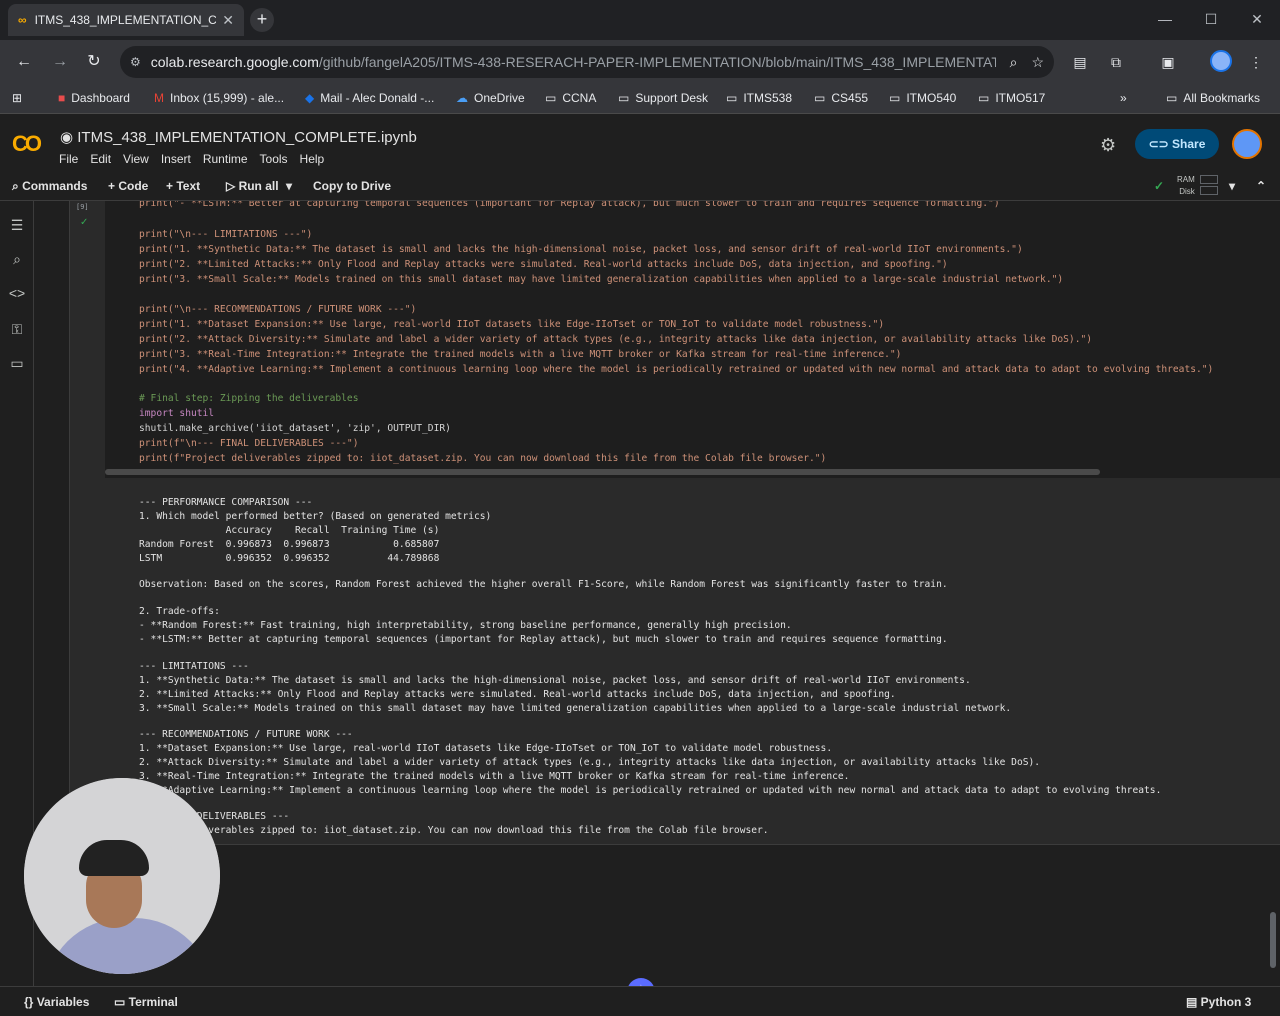 Image resolution: width=1280 pixels, height=1016 pixels. Describe the element at coordinates (17, 226) in the screenshot. I see `table-of-contents-icon: ☰` at that location.